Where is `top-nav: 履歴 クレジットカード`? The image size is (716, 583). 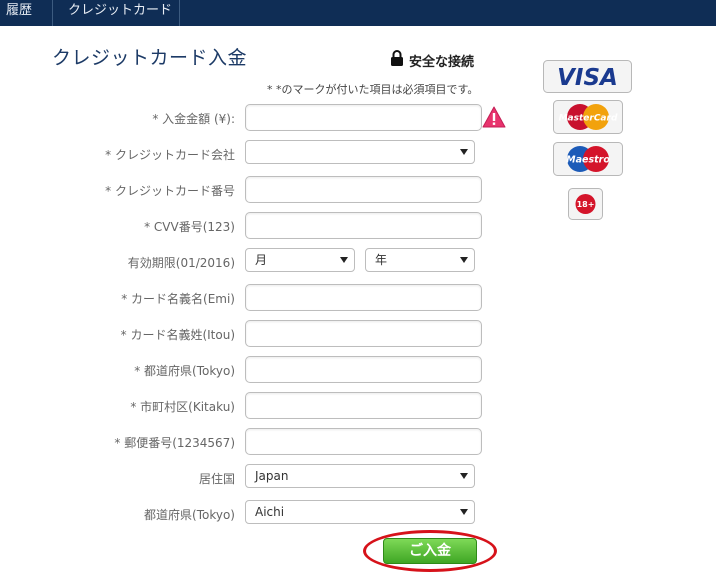 top-nav: 履歴 クレジットカード is located at coordinates (358, 13).